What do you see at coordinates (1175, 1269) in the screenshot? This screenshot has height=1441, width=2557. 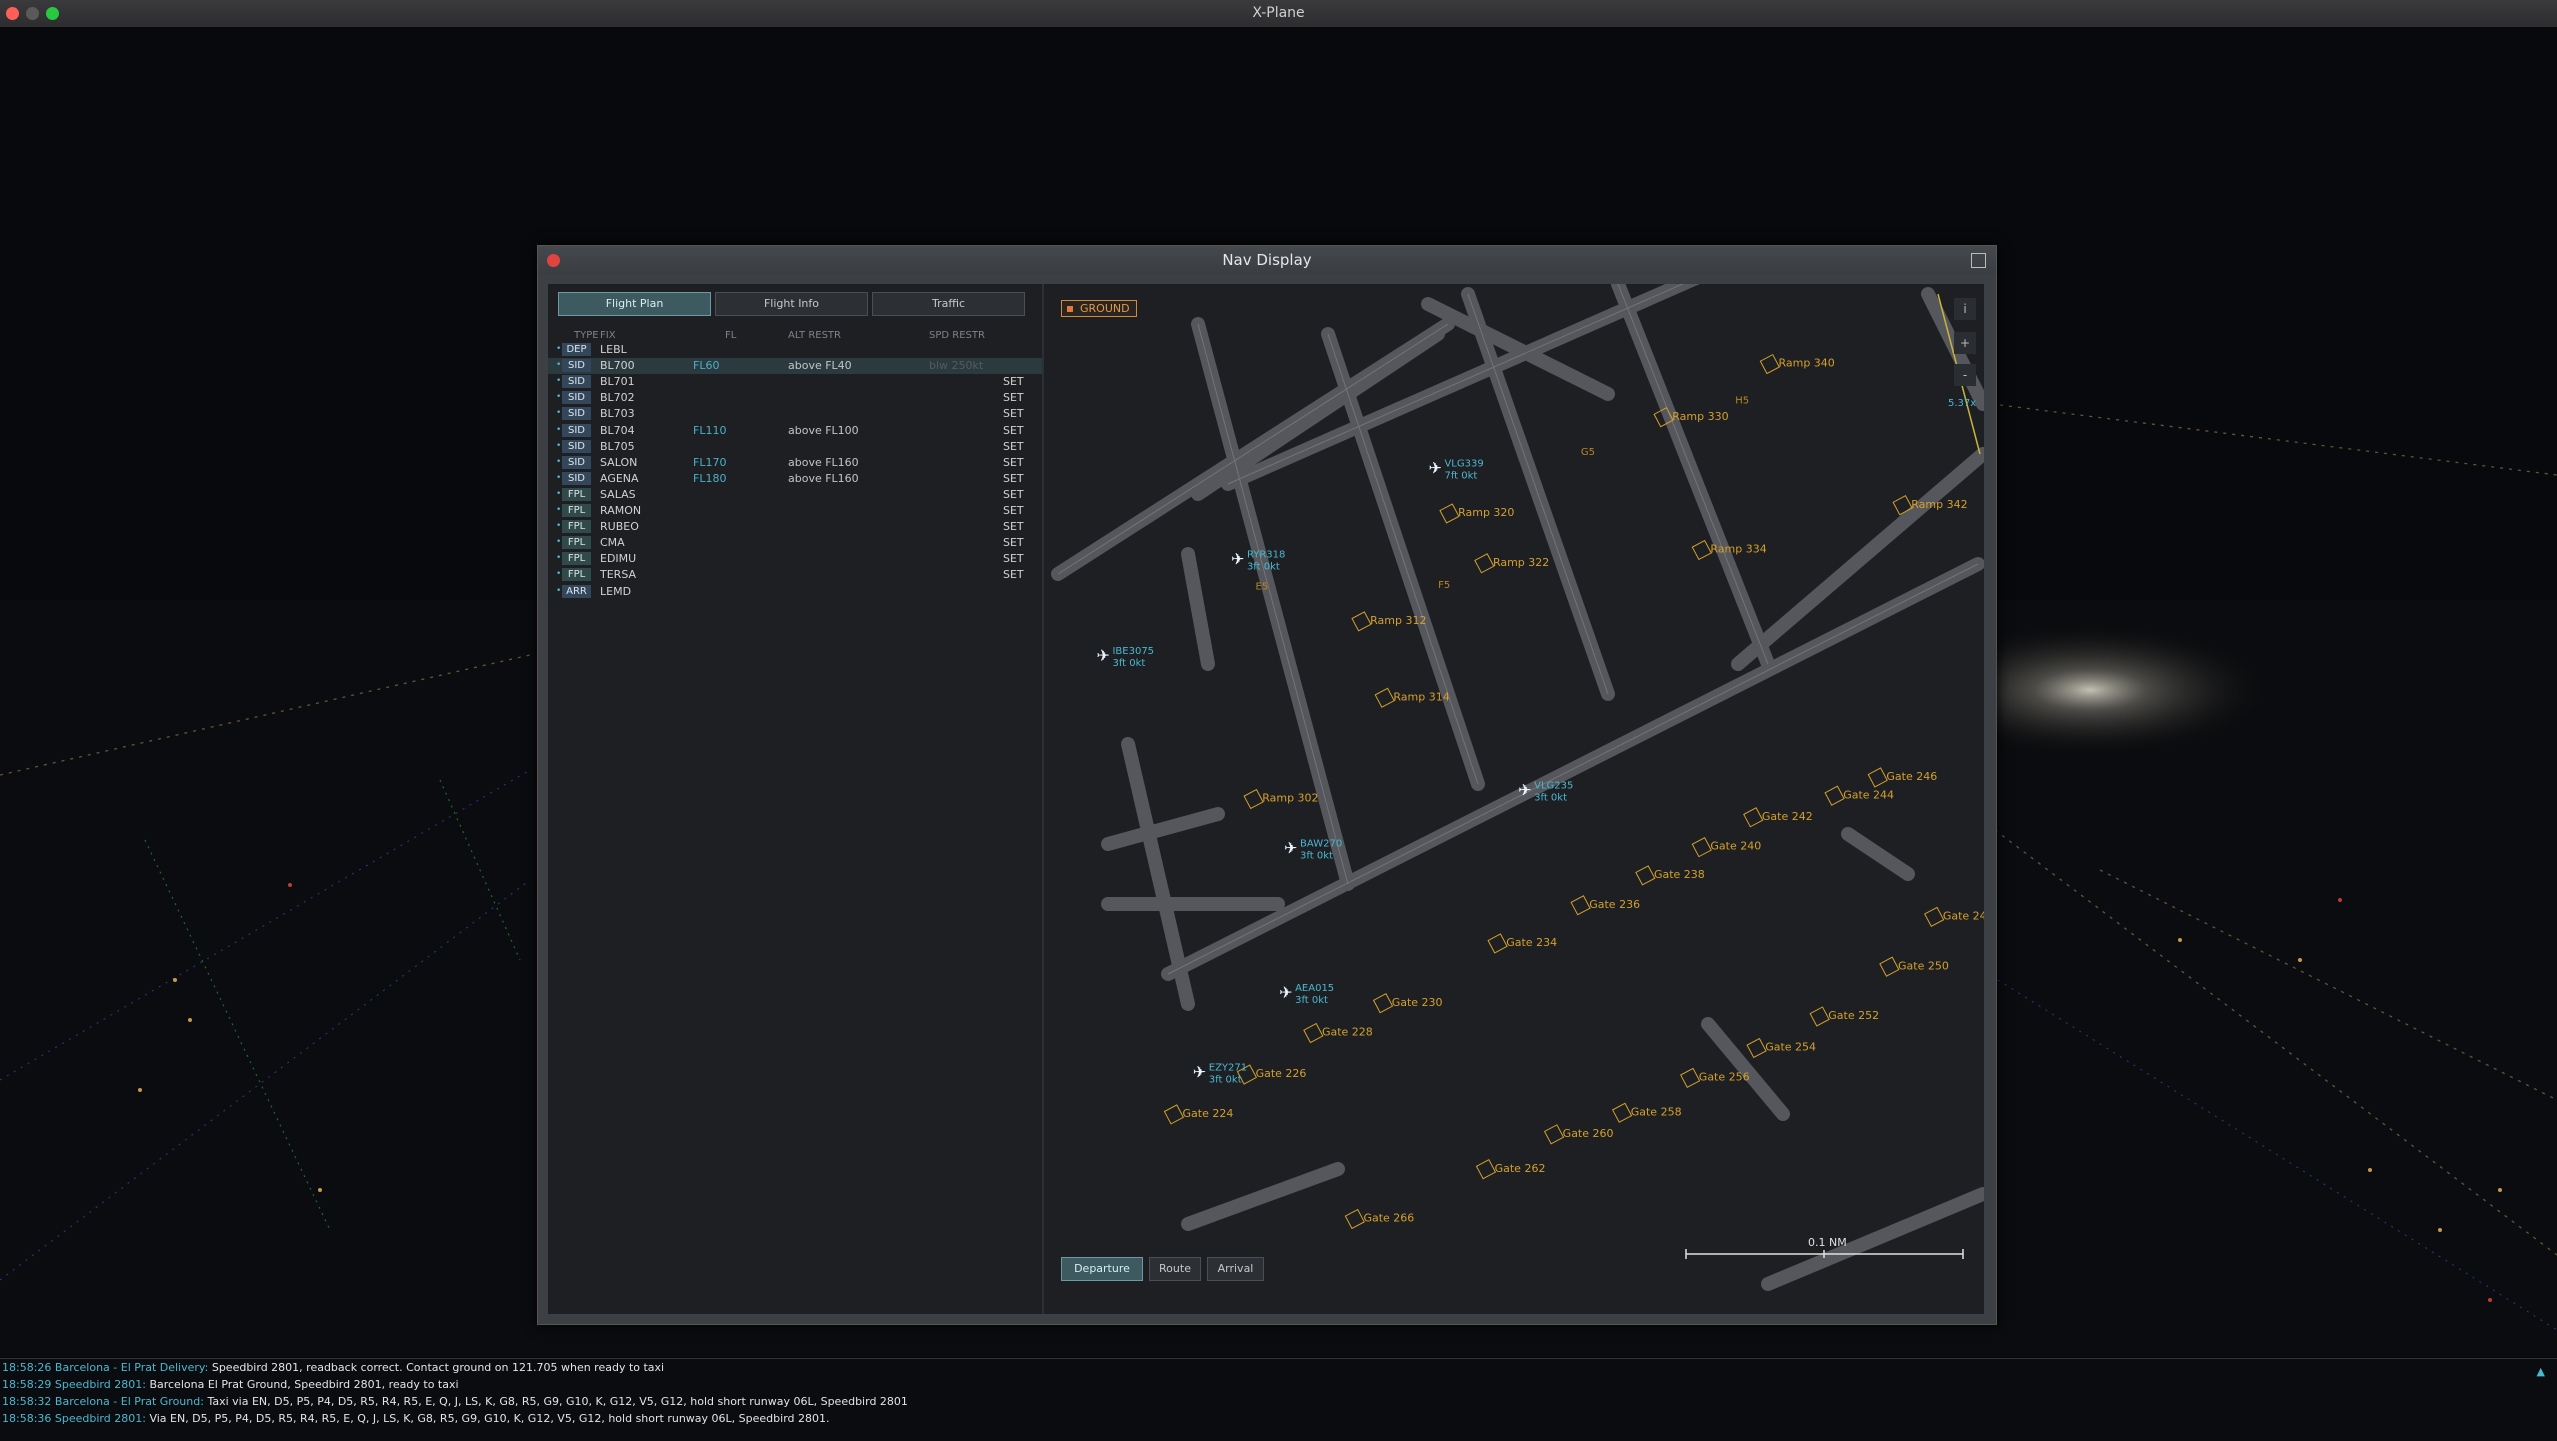 I see `route-button: Route` at bounding box center [1175, 1269].